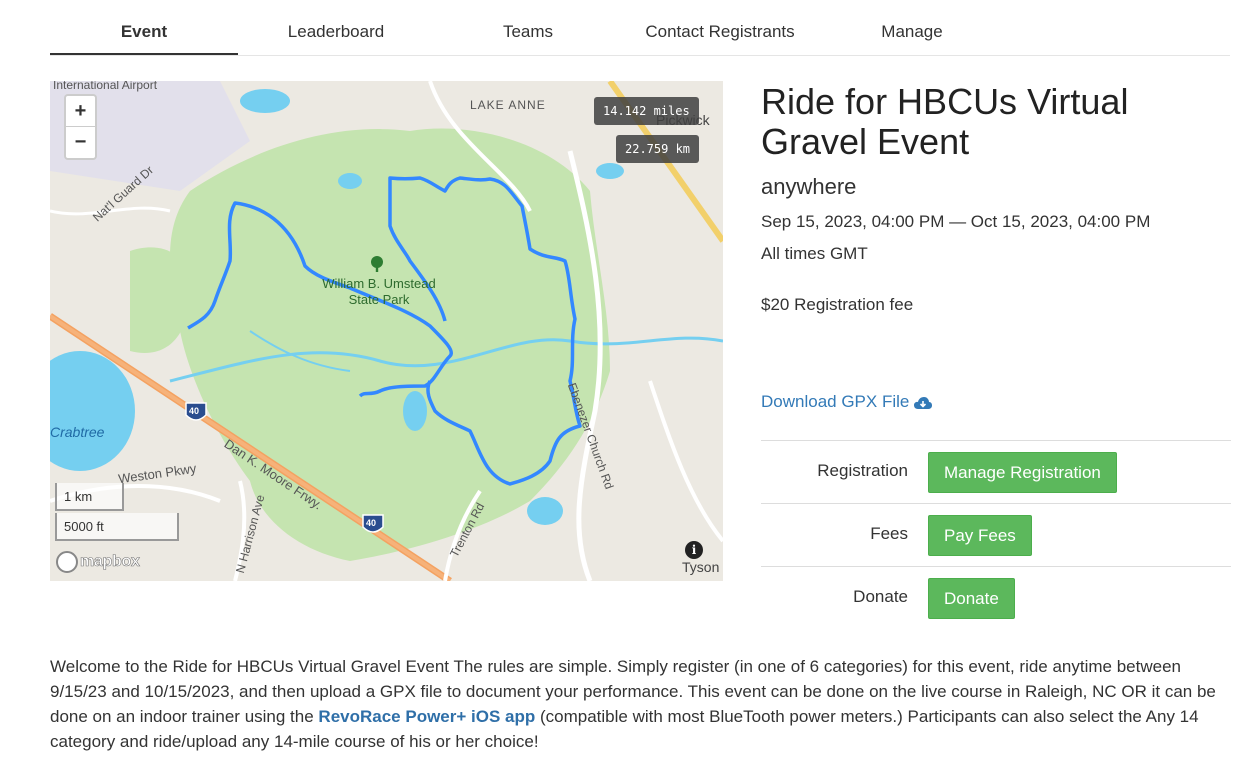  I want to click on map-label-crabtree: Crabtree, so click(77, 432).